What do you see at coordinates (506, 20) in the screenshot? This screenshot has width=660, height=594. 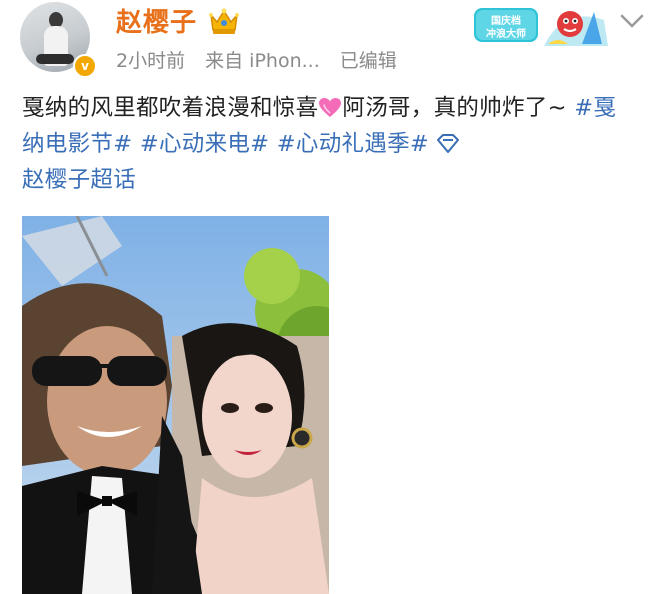 I see `svg-text: 国庆档` at bounding box center [506, 20].